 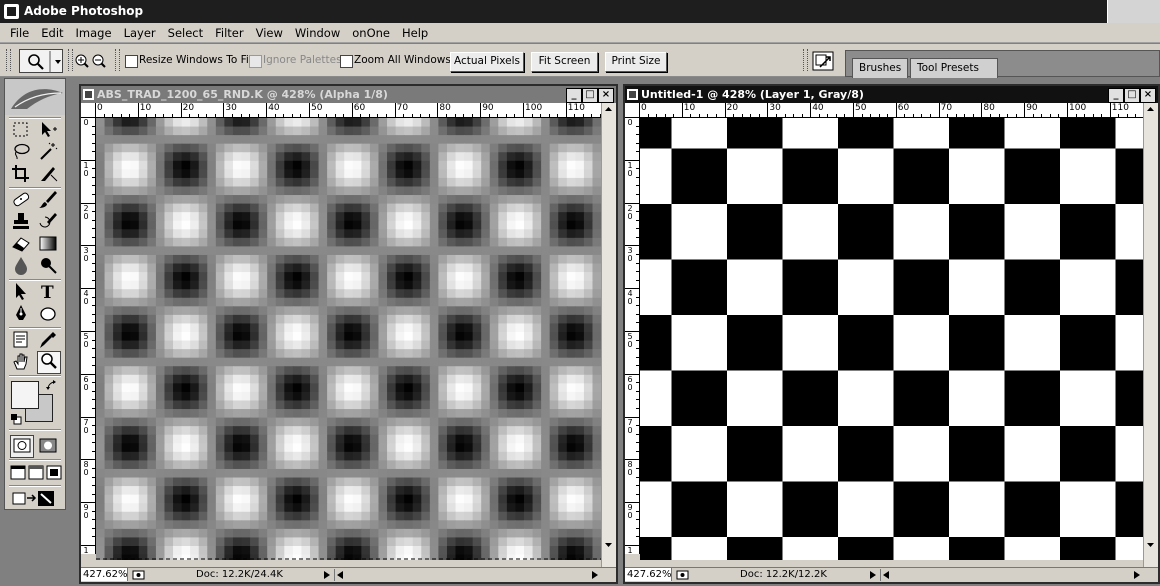 What do you see at coordinates (25, 395) in the screenshot?
I see `foreground-color-swatch` at bounding box center [25, 395].